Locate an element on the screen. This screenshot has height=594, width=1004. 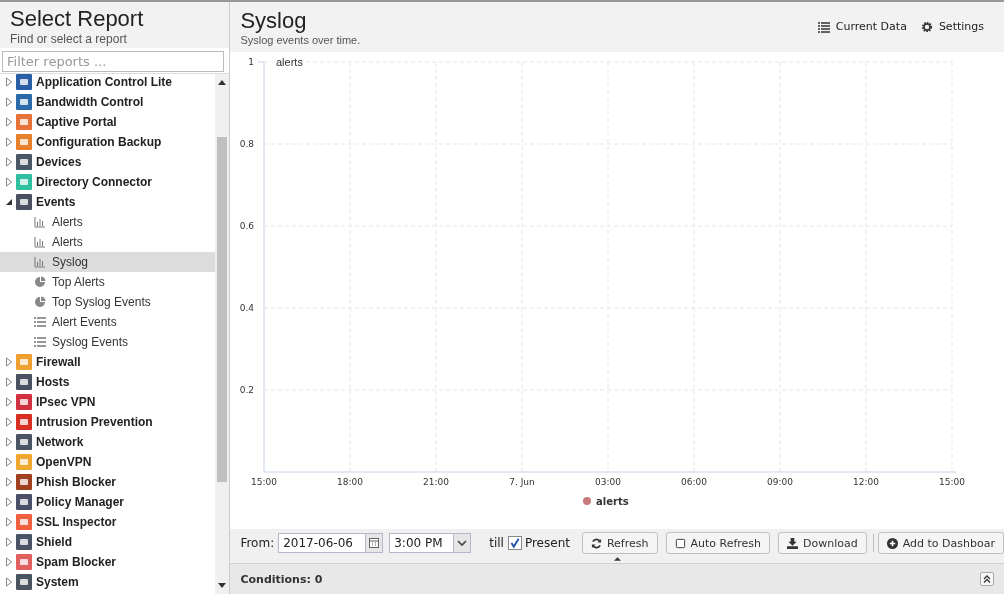
refresh-icon is located at coordinates (596, 543).